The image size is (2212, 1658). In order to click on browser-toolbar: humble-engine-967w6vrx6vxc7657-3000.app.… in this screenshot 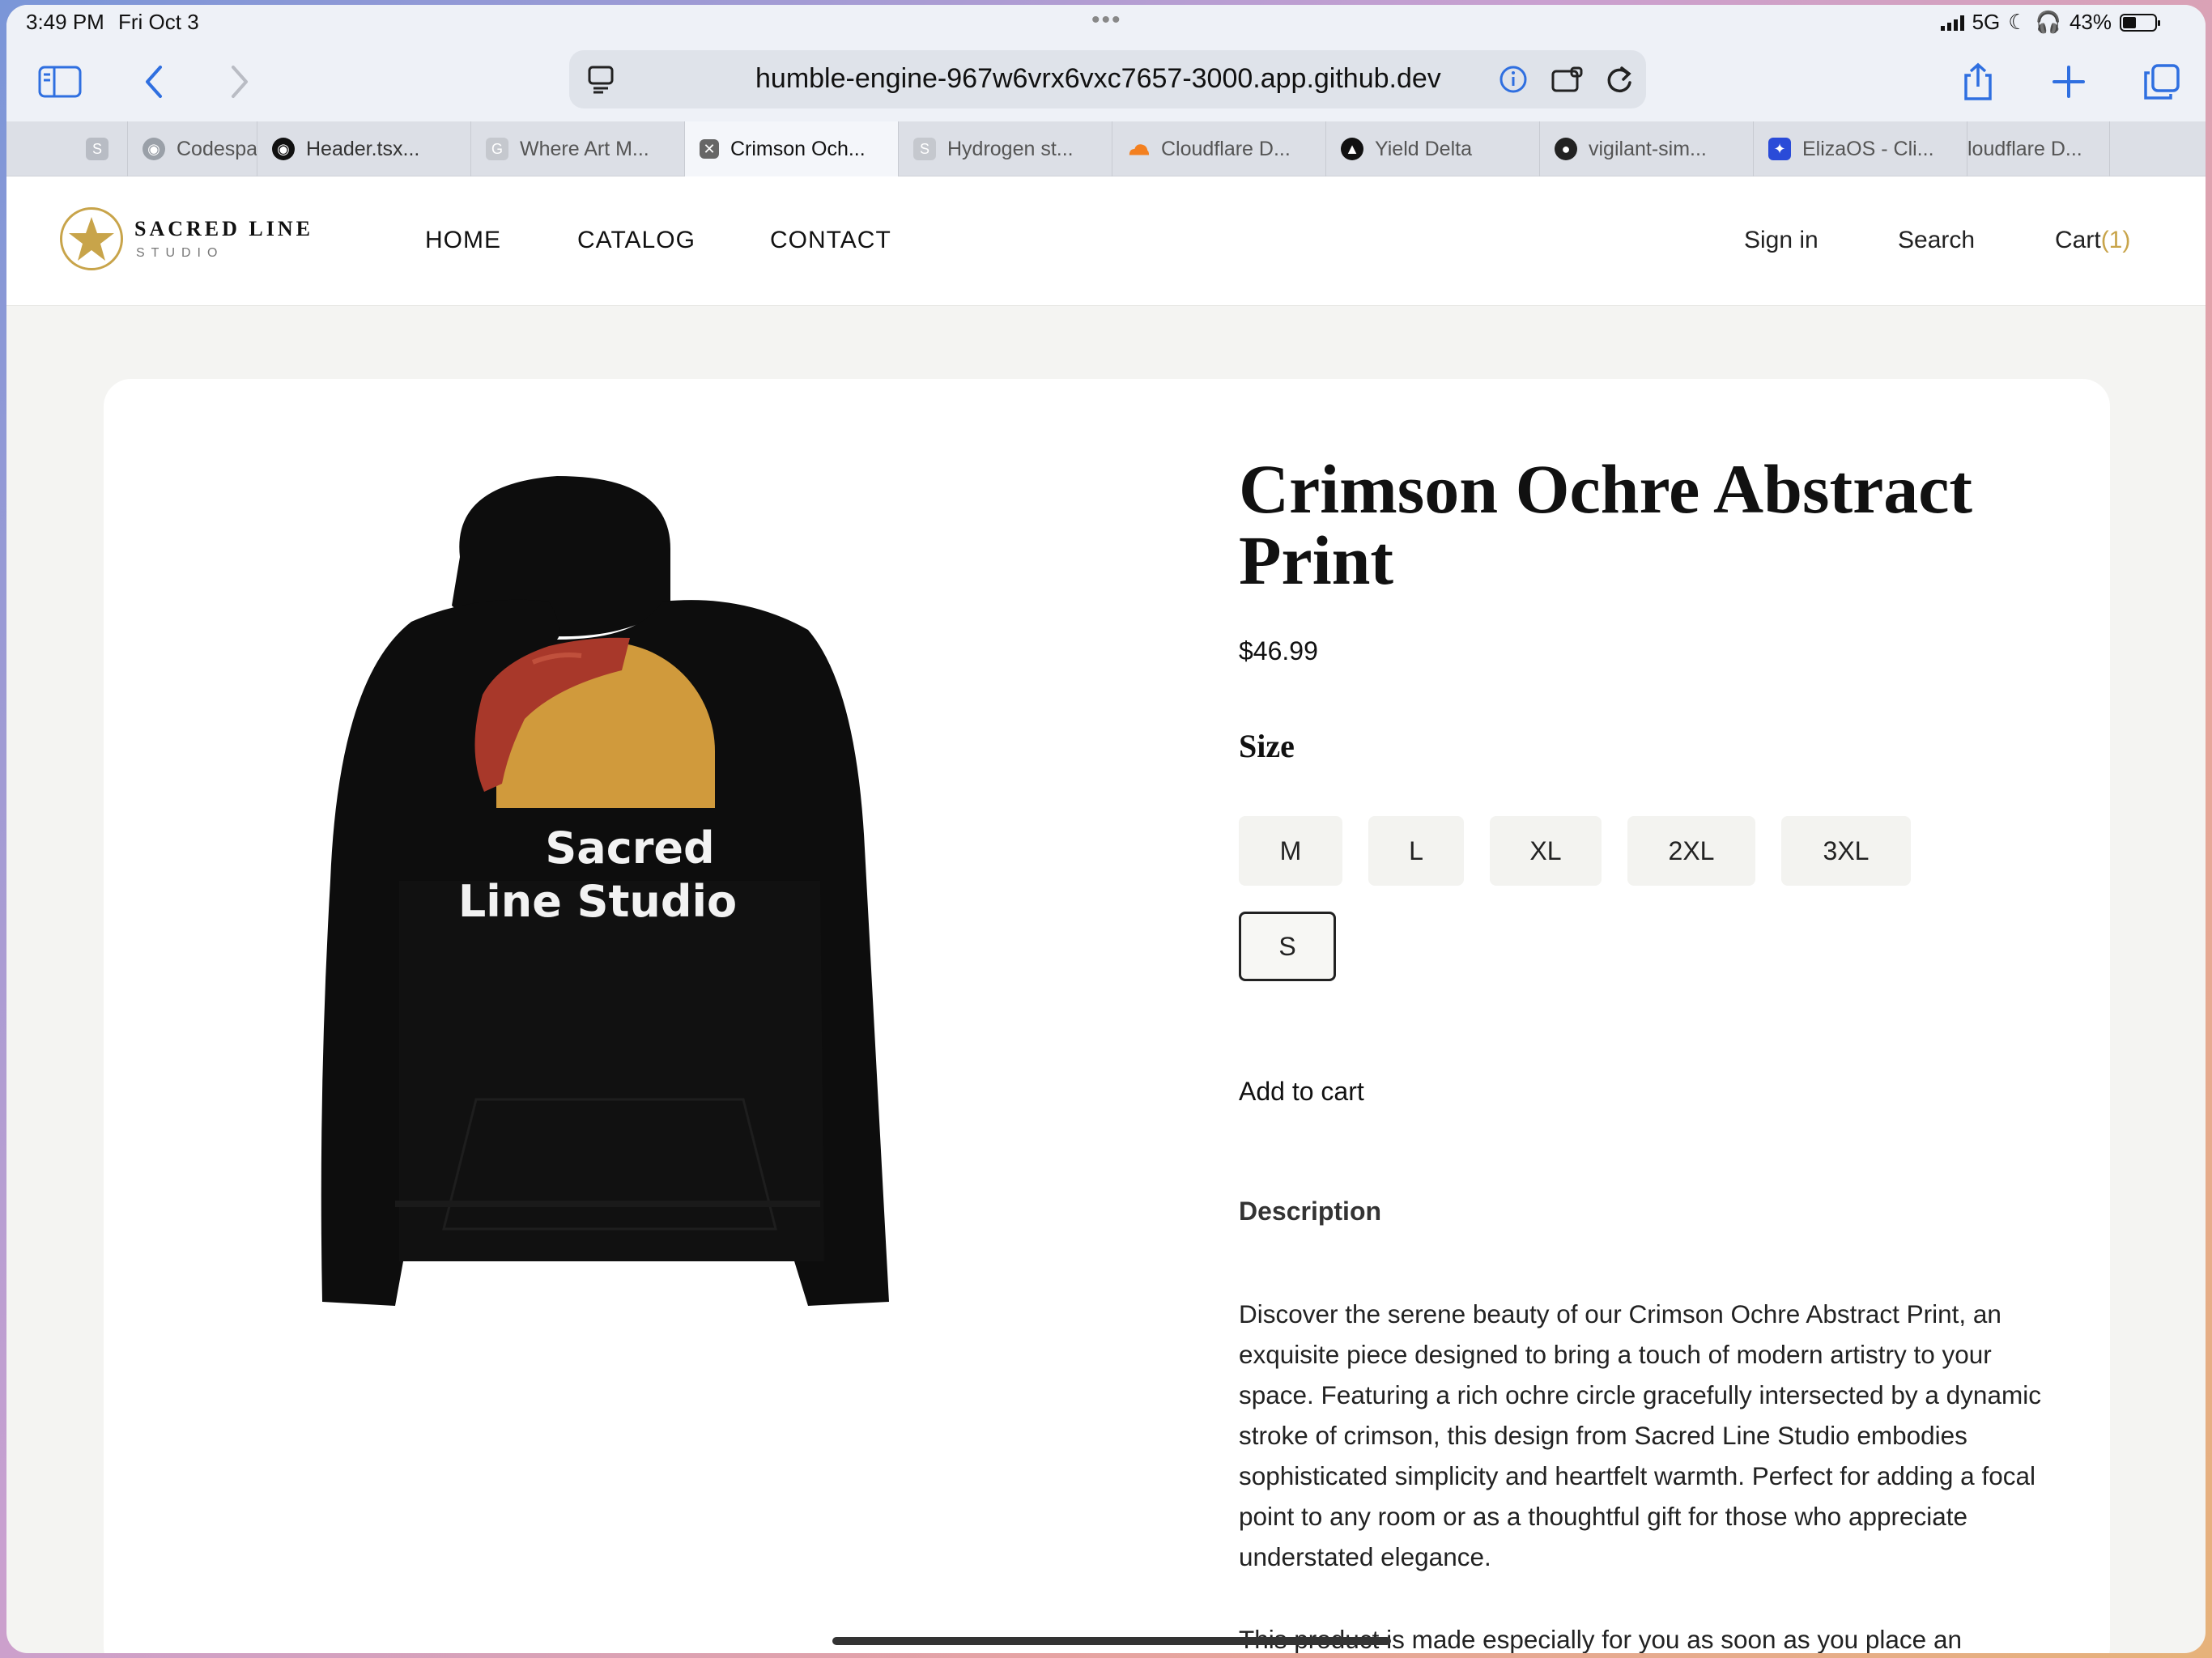, I will do `click(1106, 81)`.